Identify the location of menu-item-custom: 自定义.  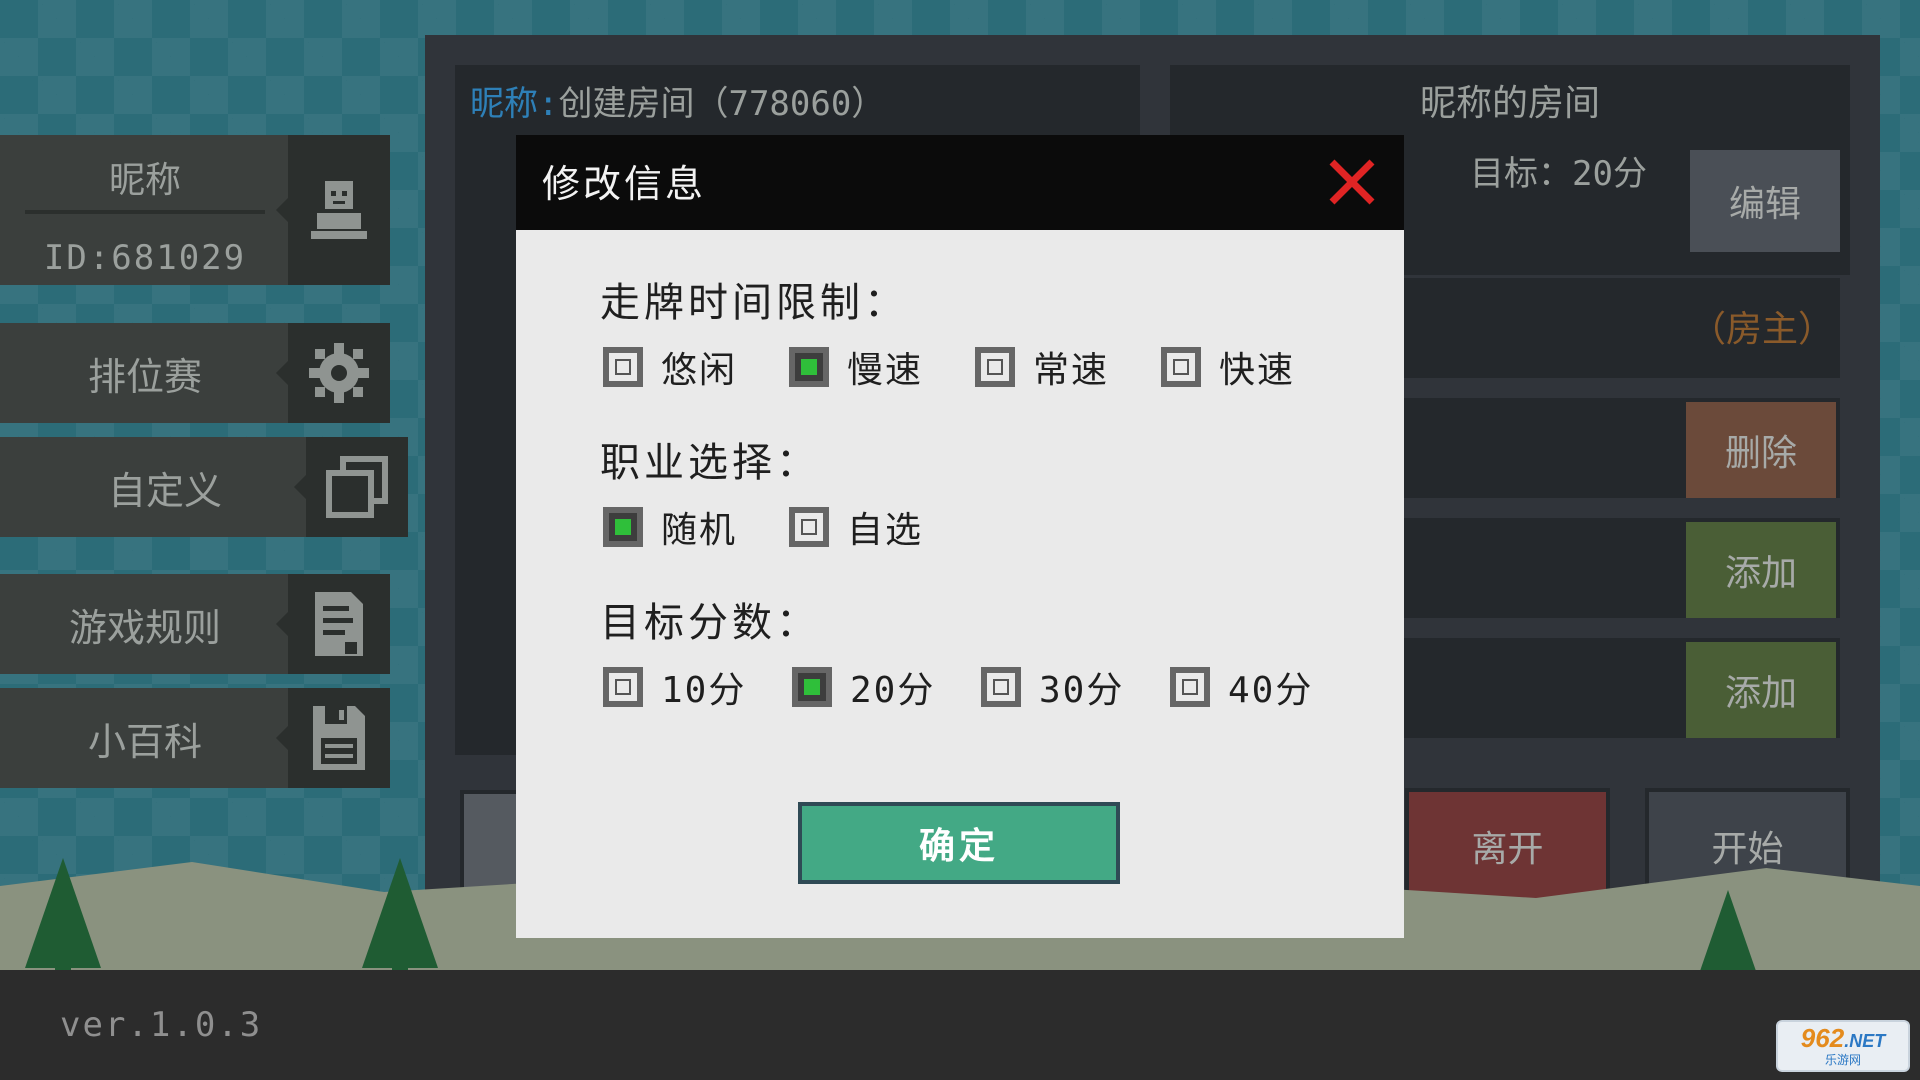
(204, 487).